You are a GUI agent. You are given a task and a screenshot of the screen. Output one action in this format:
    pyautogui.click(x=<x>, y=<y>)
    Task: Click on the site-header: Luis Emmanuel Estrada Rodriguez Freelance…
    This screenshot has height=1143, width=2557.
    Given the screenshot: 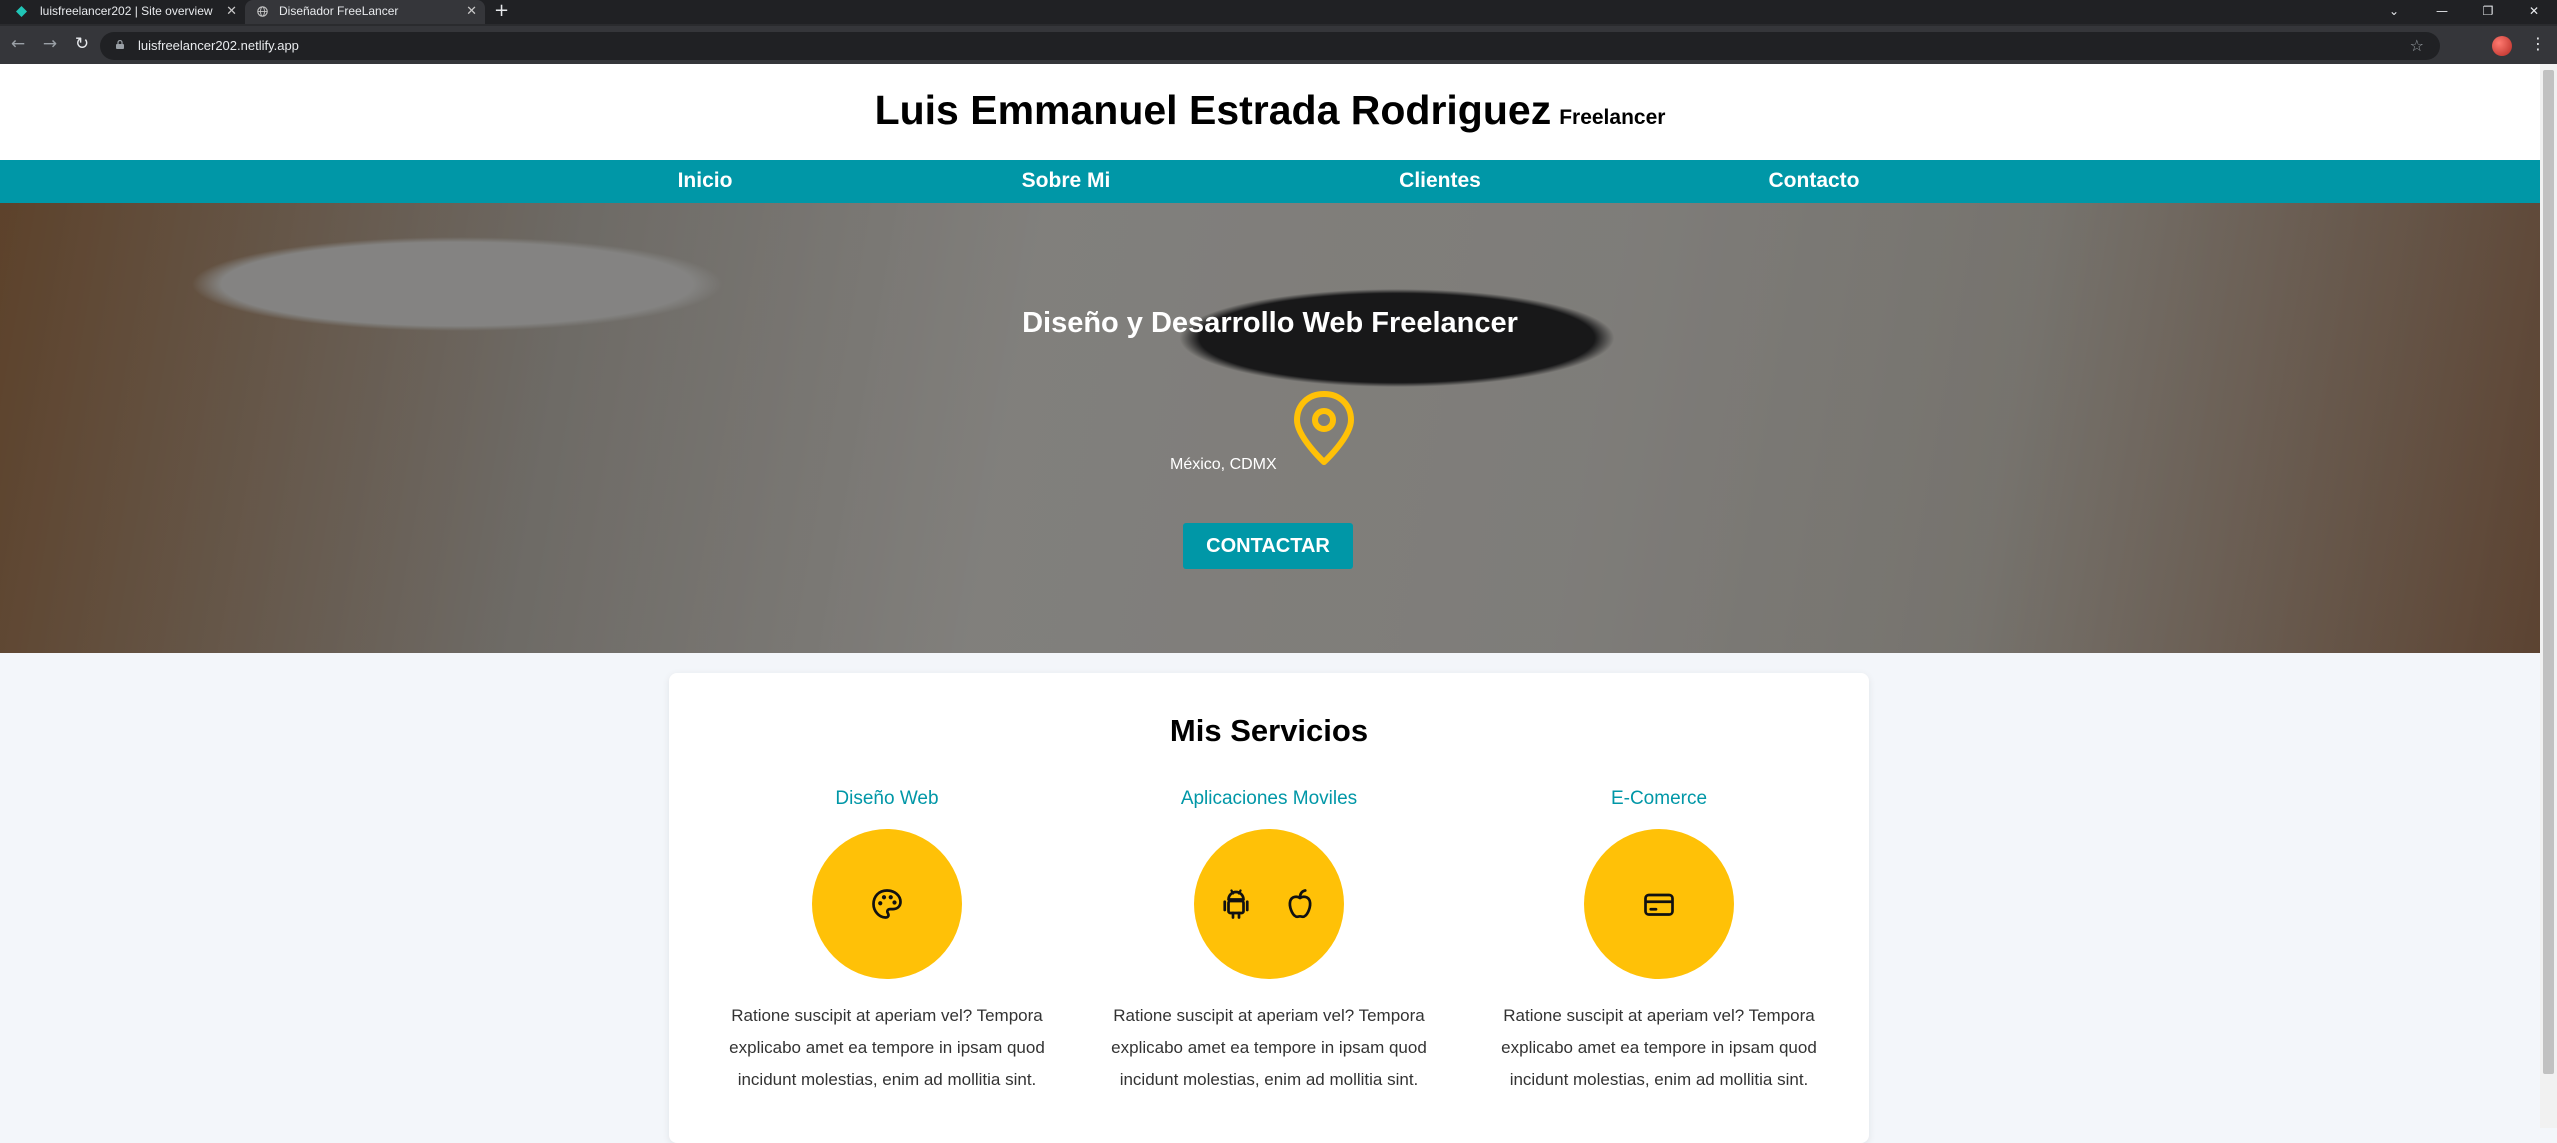 What is the action you would take?
    pyautogui.click(x=1270, y=112)
    